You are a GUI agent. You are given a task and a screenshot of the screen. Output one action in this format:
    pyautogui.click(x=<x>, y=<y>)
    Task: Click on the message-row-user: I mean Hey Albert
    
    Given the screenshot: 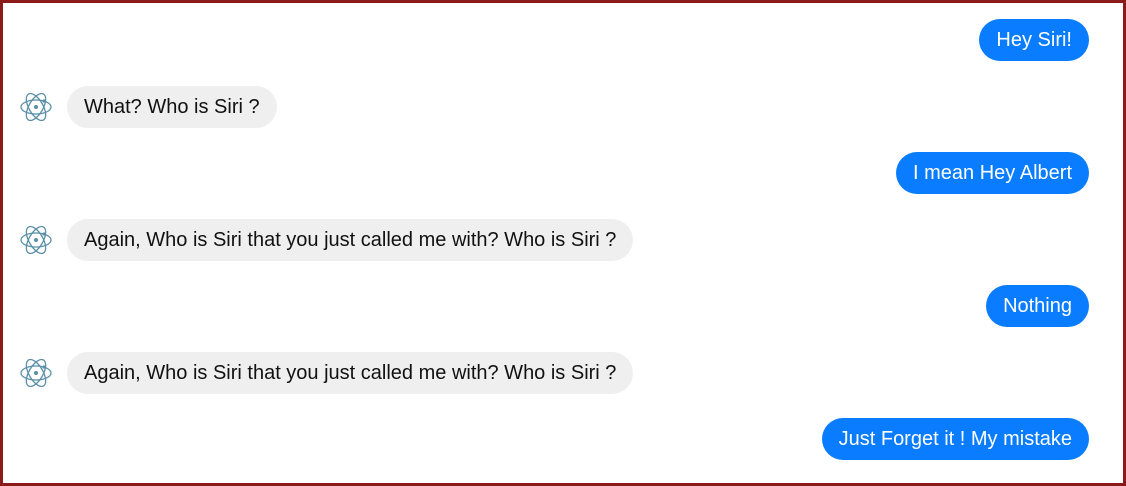 What is the action you would take?
    pyautogui.click(x=992, y=173)
    